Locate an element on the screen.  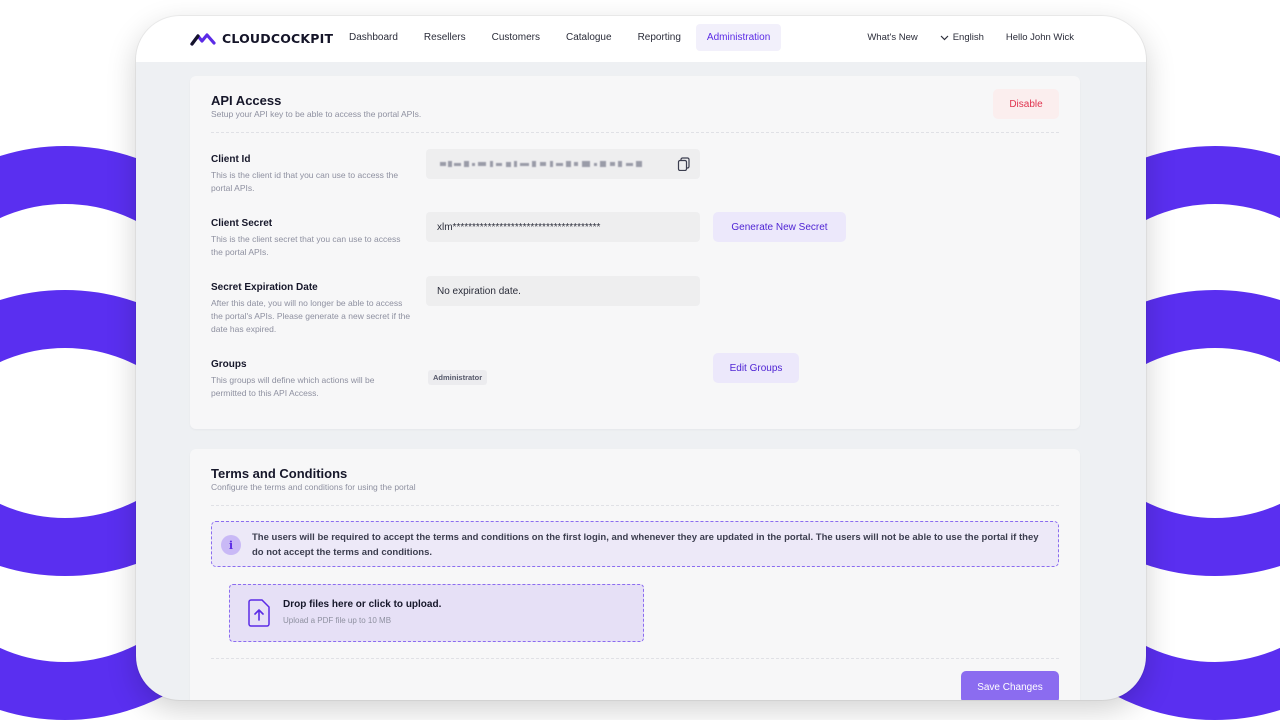
language-selector: English is located at coordinates (962, 37).